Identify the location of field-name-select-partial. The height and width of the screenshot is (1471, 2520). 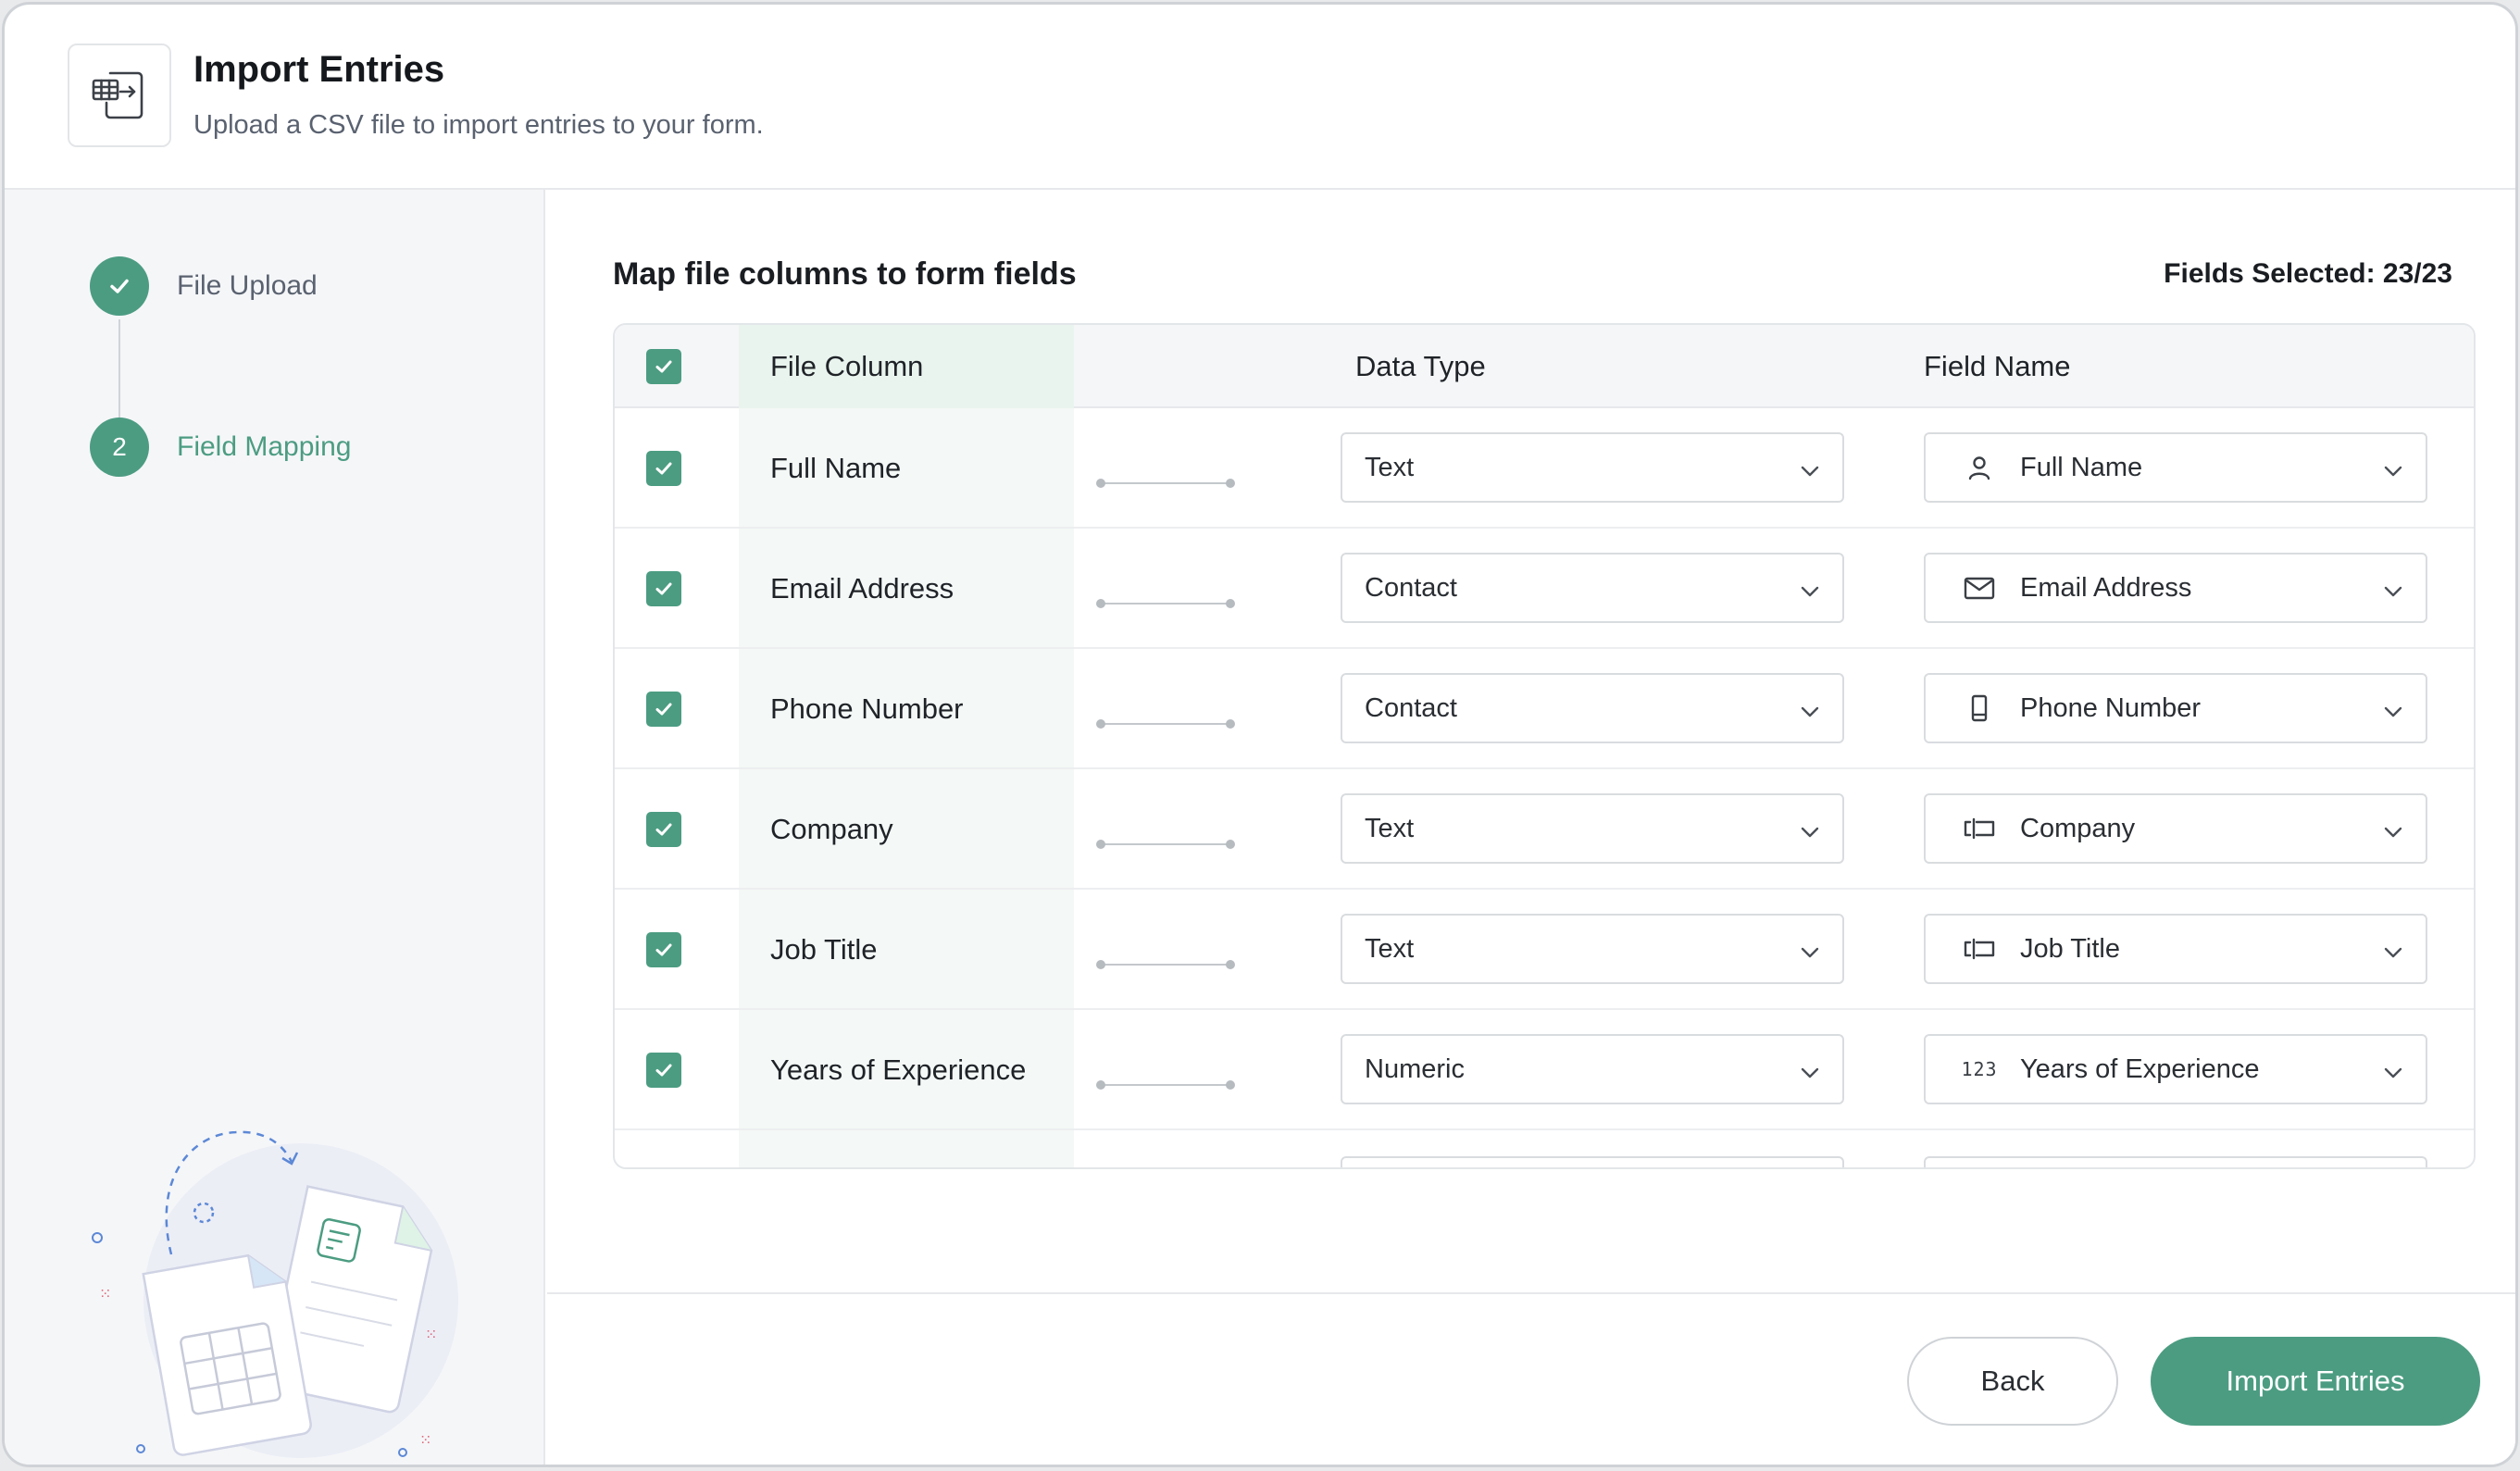
(2175, 1162).